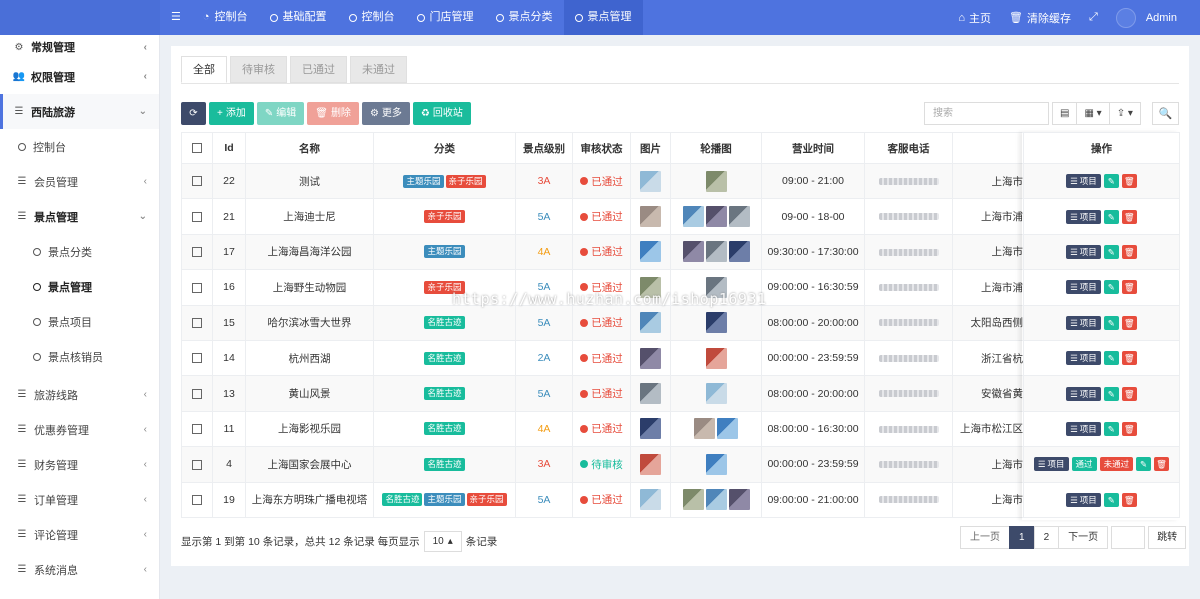 Image resolution: width=1200 pixels, height=599 pixels. Describe the element at coordinates (258, 69) in the screenshot. I see `tab-pending: 待审核` at that location.